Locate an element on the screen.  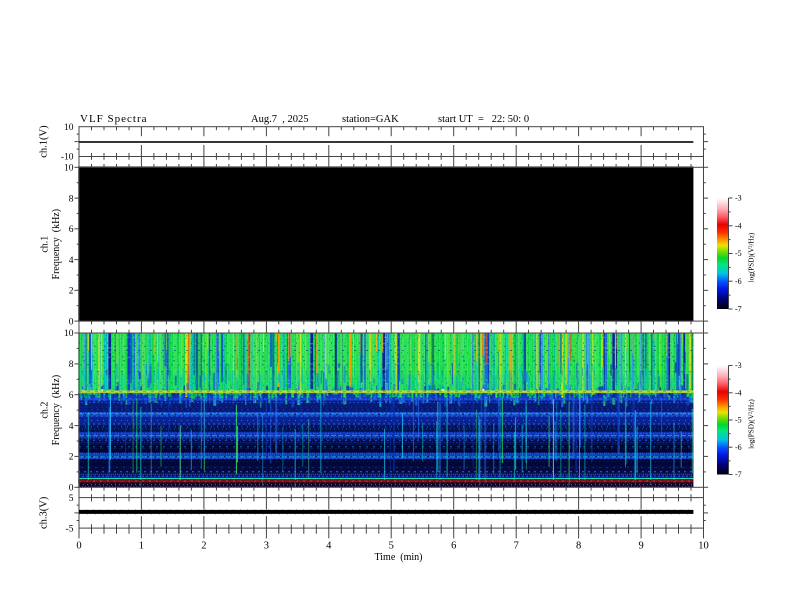
svg-text: 7 is located at coordinates (516, 546).